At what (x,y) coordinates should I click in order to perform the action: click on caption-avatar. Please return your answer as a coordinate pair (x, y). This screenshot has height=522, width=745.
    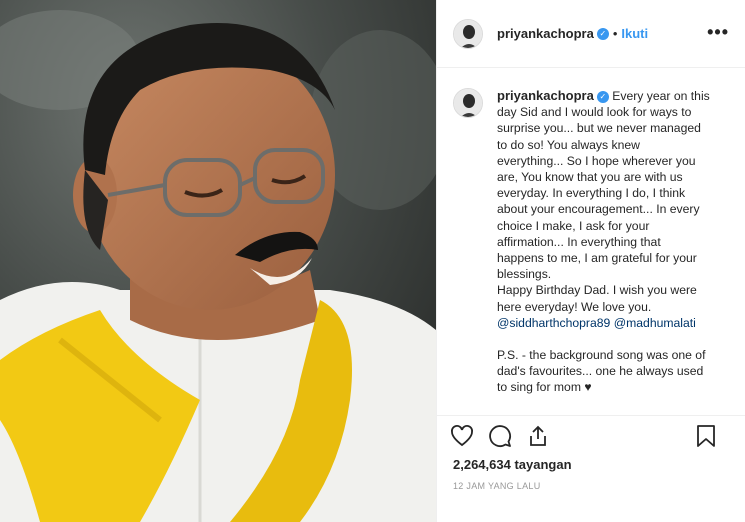
    Looking at the image, I should click on (468, 103).